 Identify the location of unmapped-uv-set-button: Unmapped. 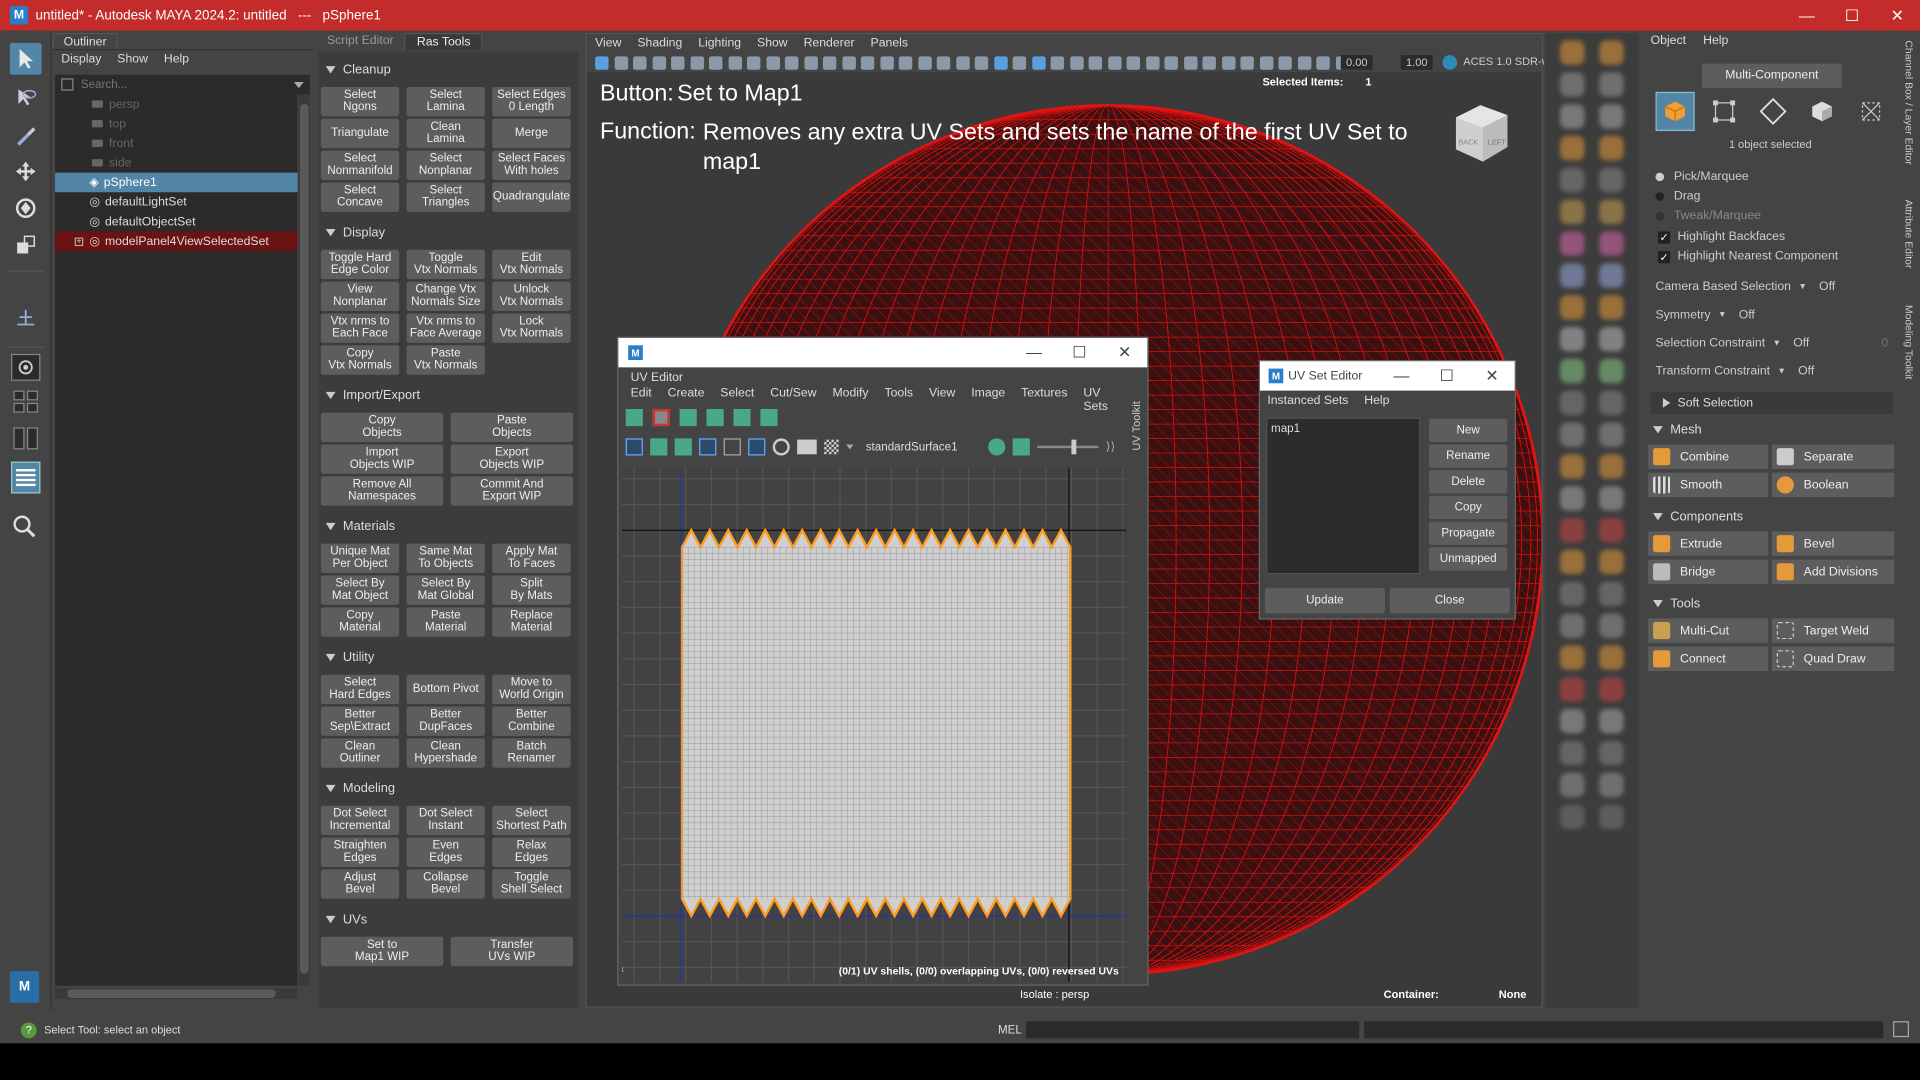
(1468, 559).